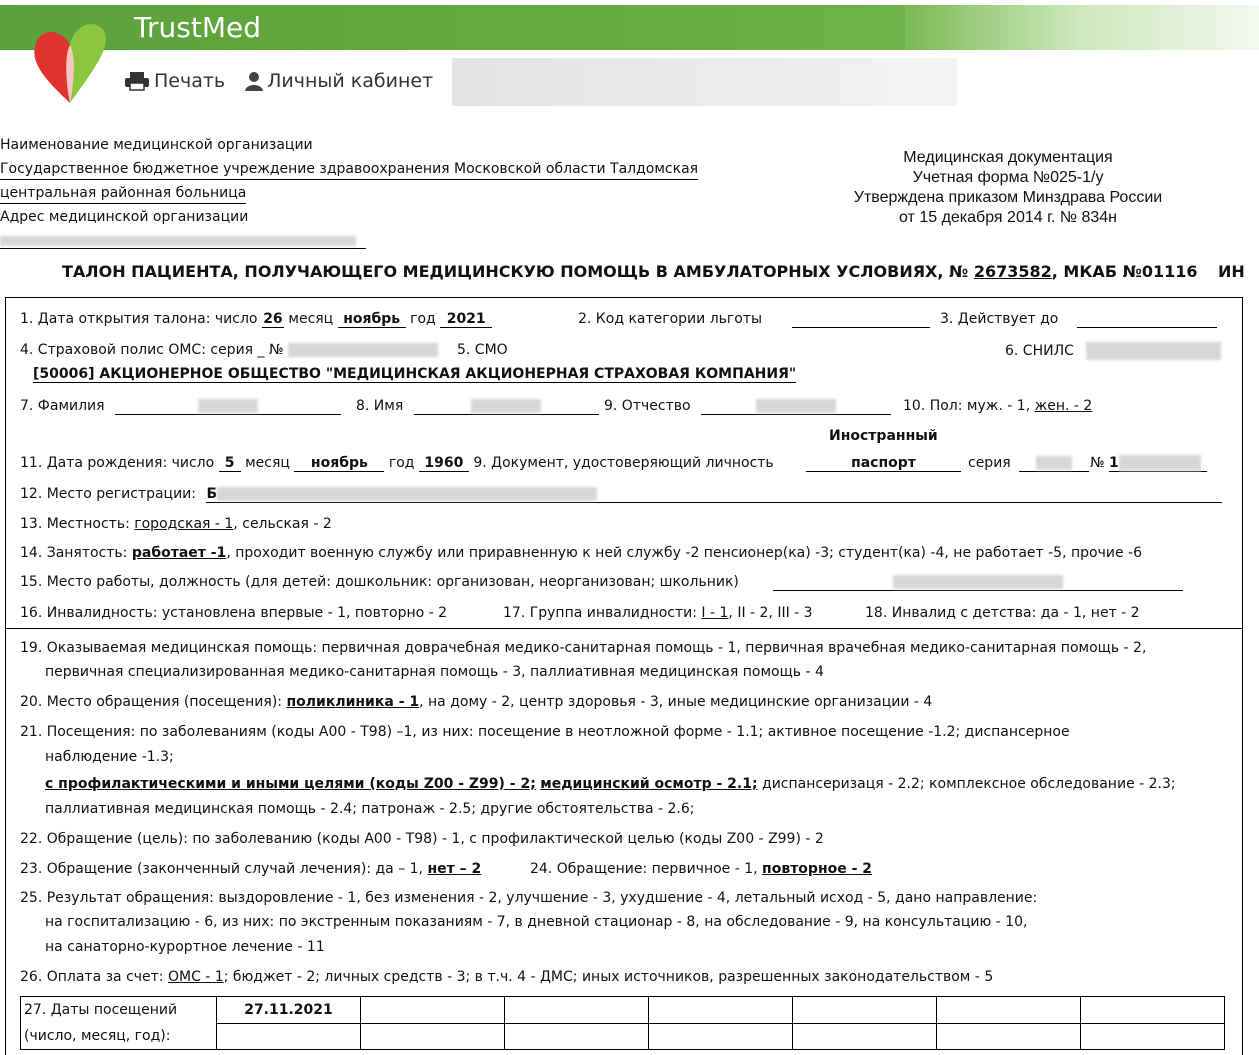 This screenshot has width=1259, height=1055. What do you see at coordinates (380, 406) in the screenshot?
I see `f8-label: 8. Имя` at bounding box center [380, 406].